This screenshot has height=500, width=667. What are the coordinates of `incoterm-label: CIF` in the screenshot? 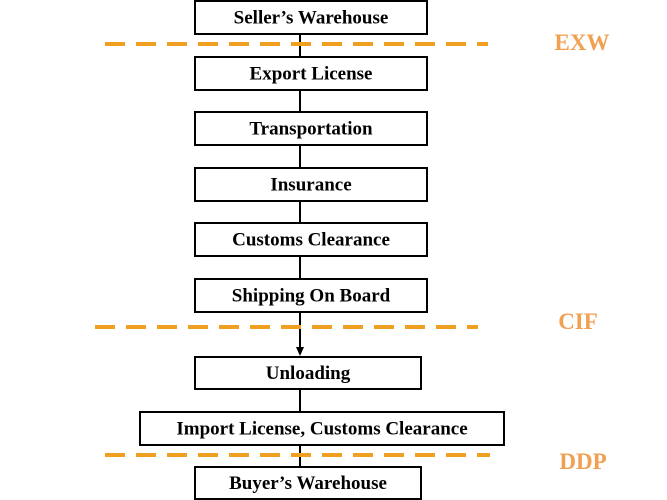 It's located at (578, 321).